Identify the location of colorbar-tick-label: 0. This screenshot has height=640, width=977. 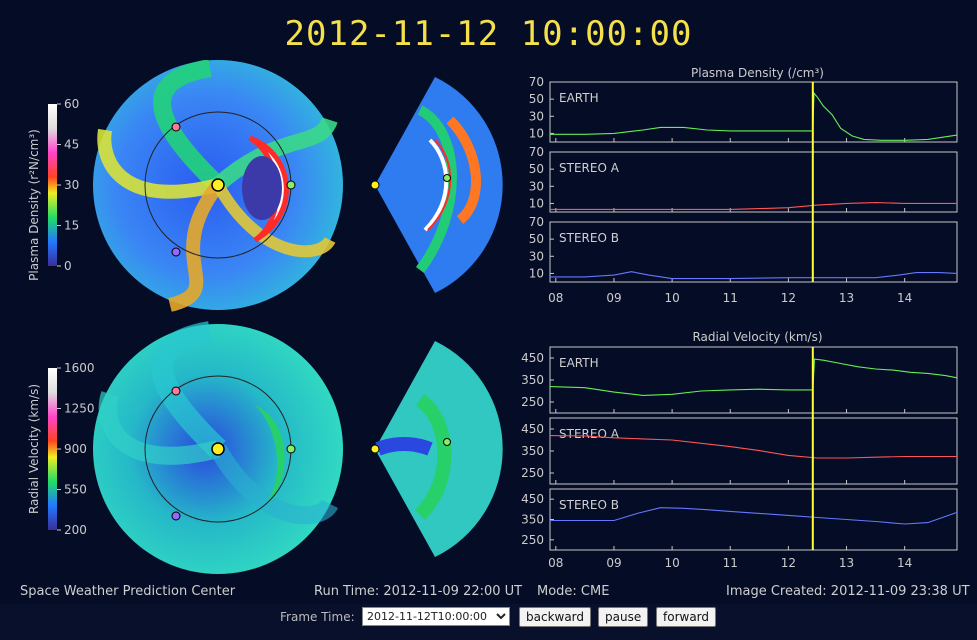
(68, 266).